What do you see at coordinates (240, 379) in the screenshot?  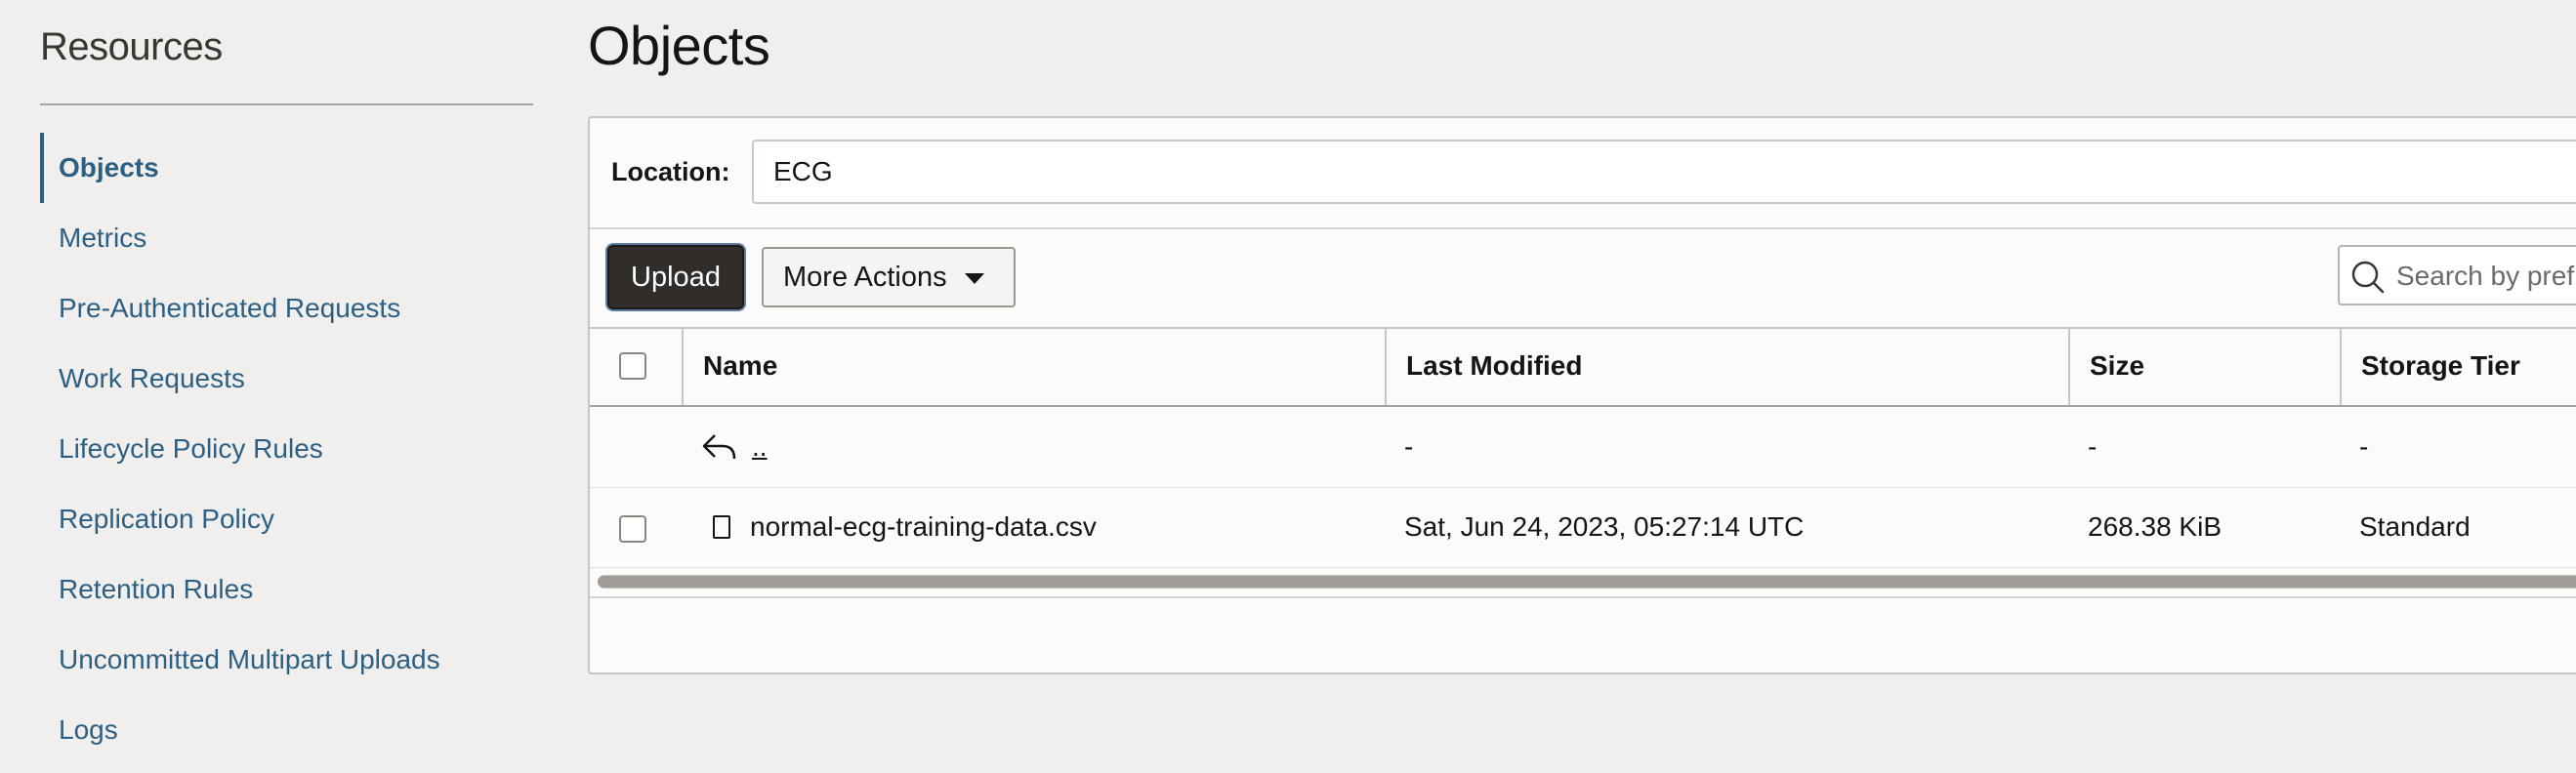 I see `sidebar-item-work-requests: Work Requests` at bounding box center [240, 379].